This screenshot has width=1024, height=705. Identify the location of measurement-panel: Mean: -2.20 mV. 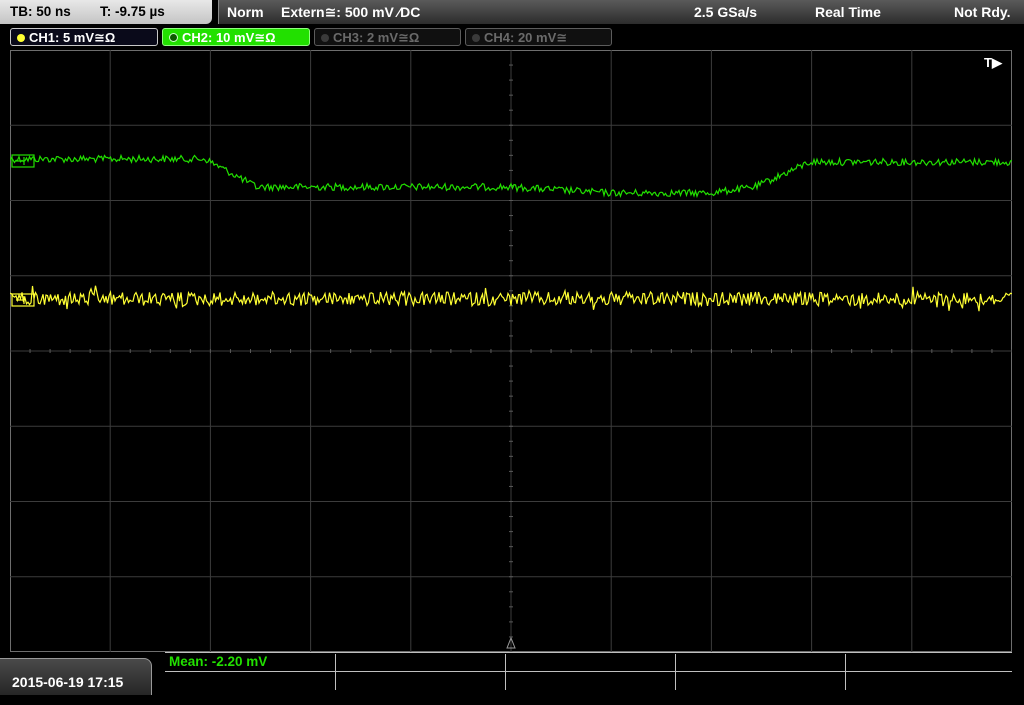
(588, 672).